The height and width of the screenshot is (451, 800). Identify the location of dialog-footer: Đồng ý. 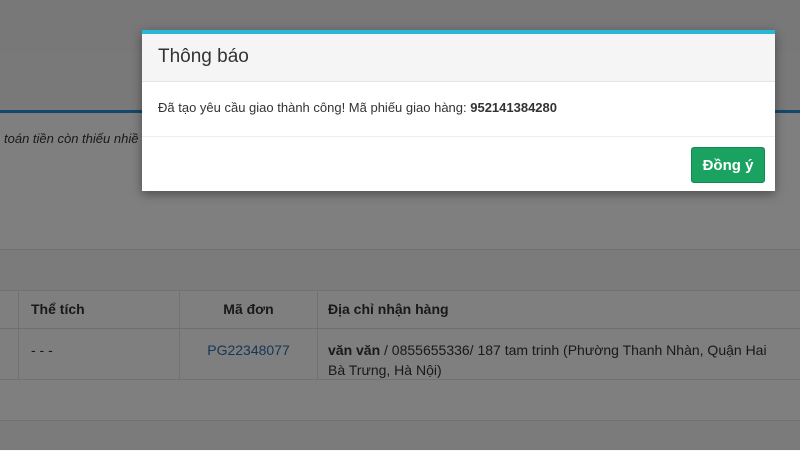
(458, 164).